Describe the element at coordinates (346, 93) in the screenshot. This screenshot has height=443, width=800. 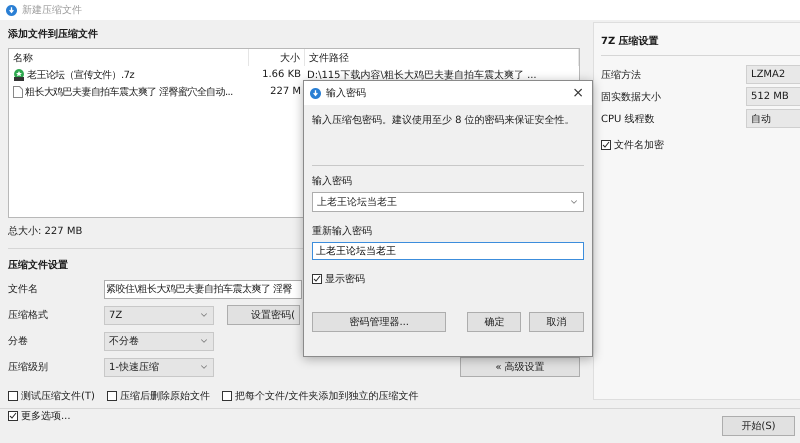
I see `dialog-title: 输入密码` at that location.